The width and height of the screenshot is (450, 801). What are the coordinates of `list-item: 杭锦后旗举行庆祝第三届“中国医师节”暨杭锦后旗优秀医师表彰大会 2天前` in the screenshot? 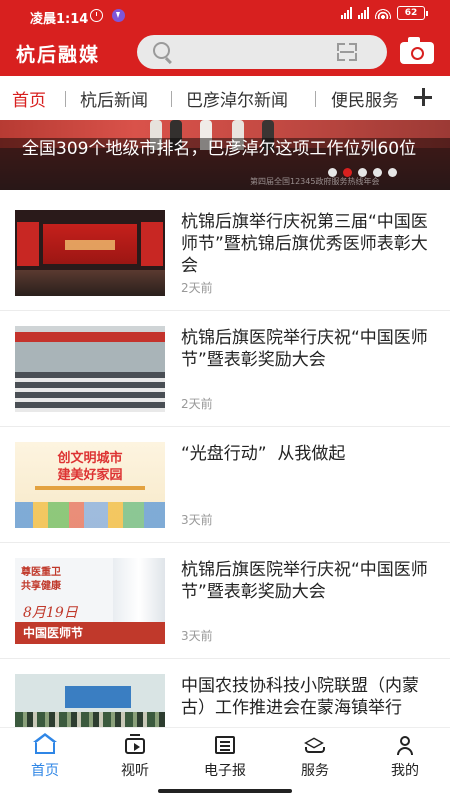 It's located at (225, 253).